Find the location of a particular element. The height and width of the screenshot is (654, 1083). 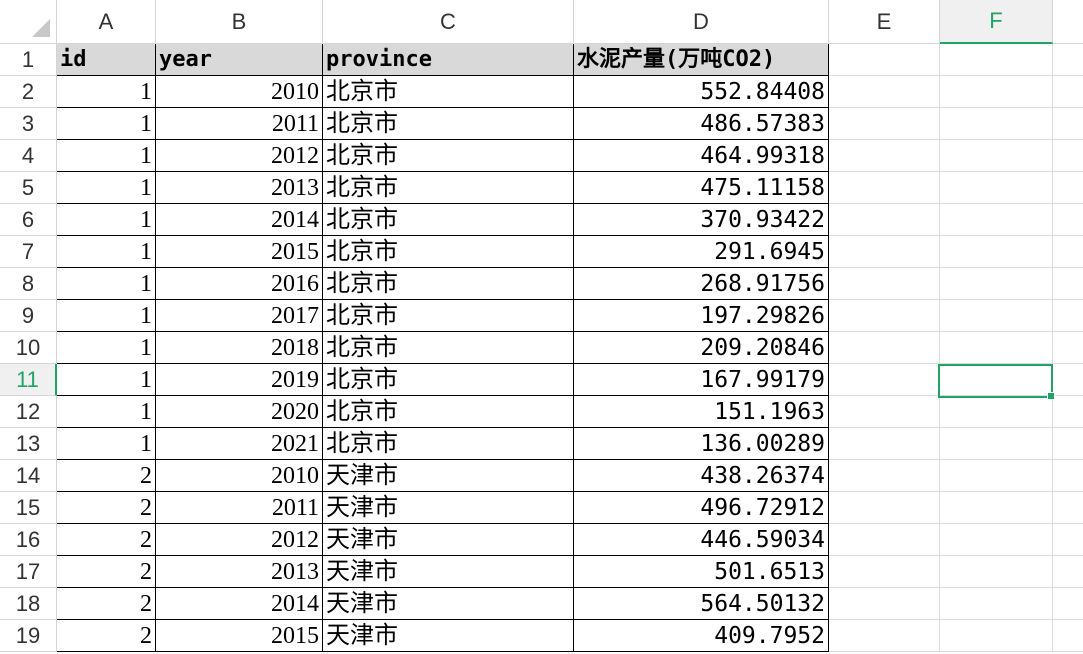

column-header-c: C is located at coordinates (448, 22).